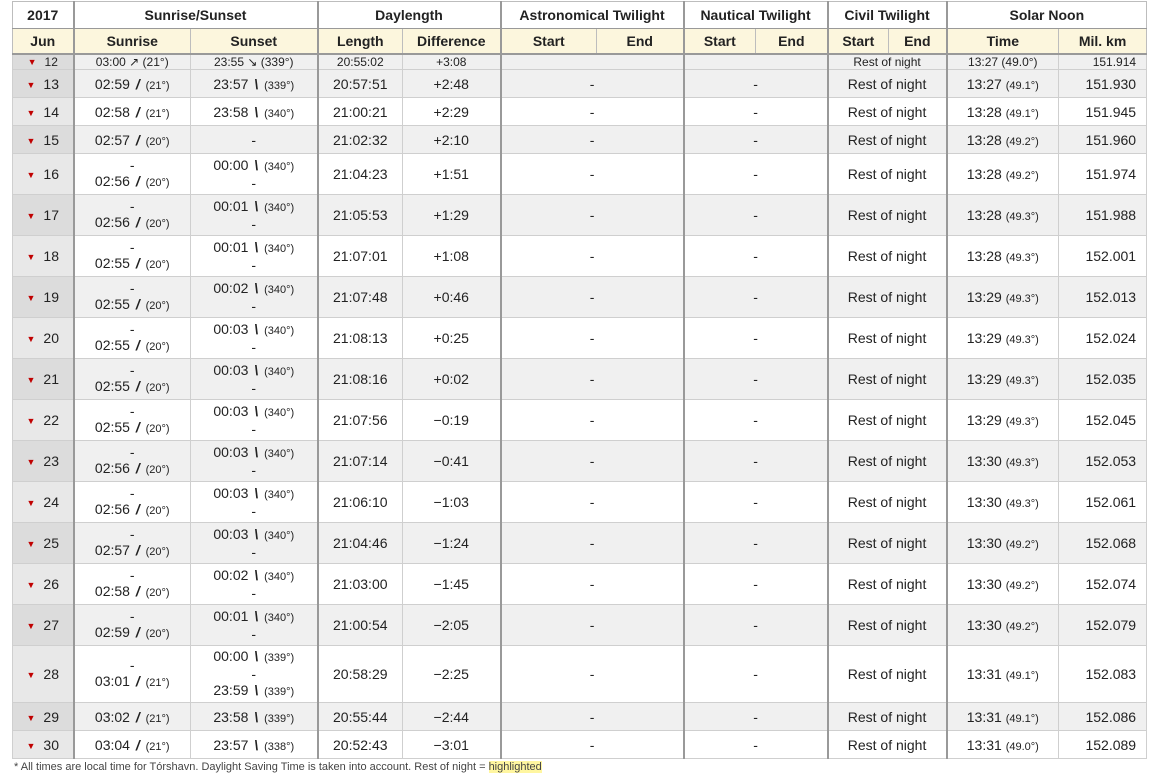  What do you see at coordinates (43, 61) in the screenshot?
I see `day-cell: ▼ 12` at bounding box center [43, 61].